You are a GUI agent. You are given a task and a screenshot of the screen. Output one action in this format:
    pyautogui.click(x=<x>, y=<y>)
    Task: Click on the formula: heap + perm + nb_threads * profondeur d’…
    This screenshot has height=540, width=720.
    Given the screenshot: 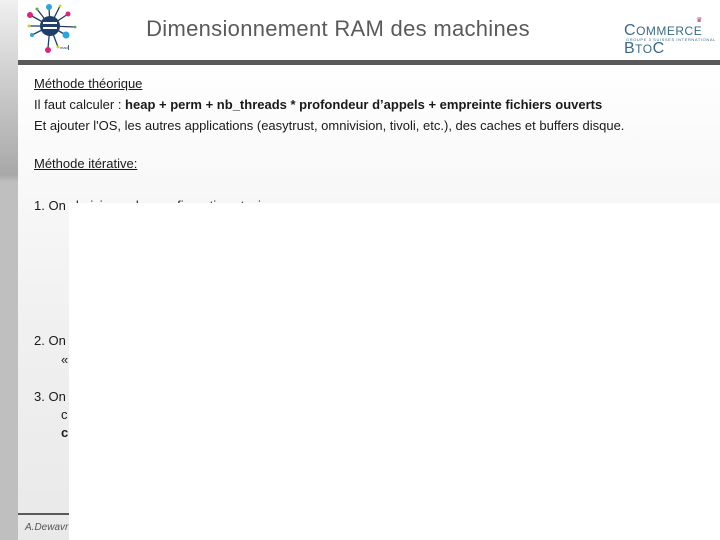 What is the action you would take?
    pyautogui.click(x=364, y=104)
    